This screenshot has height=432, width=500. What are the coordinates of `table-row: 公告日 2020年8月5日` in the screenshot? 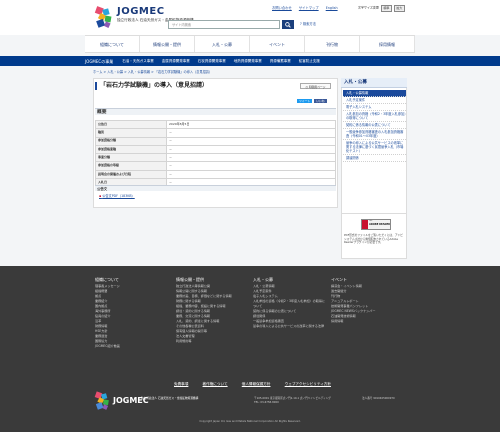 It's located at (215, 124).